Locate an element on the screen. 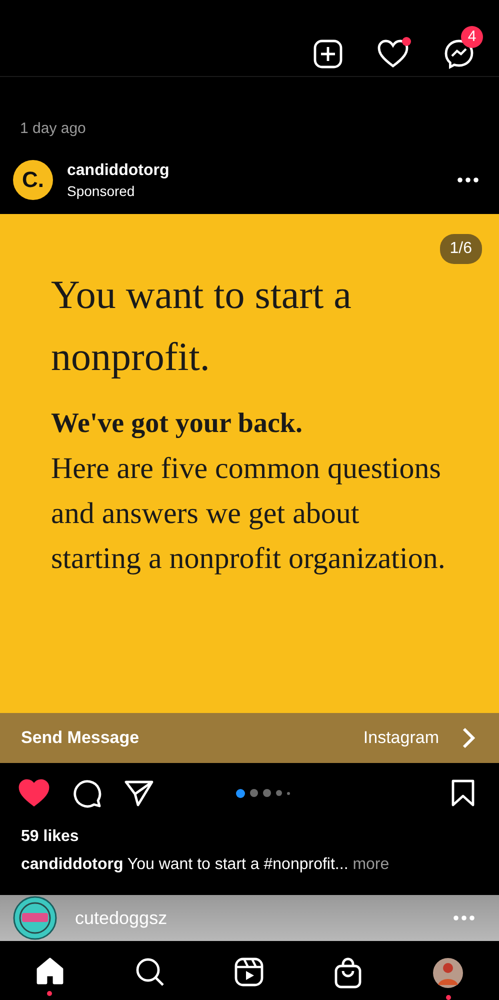  account-avatar: C. is located at coordinates (33, 180).